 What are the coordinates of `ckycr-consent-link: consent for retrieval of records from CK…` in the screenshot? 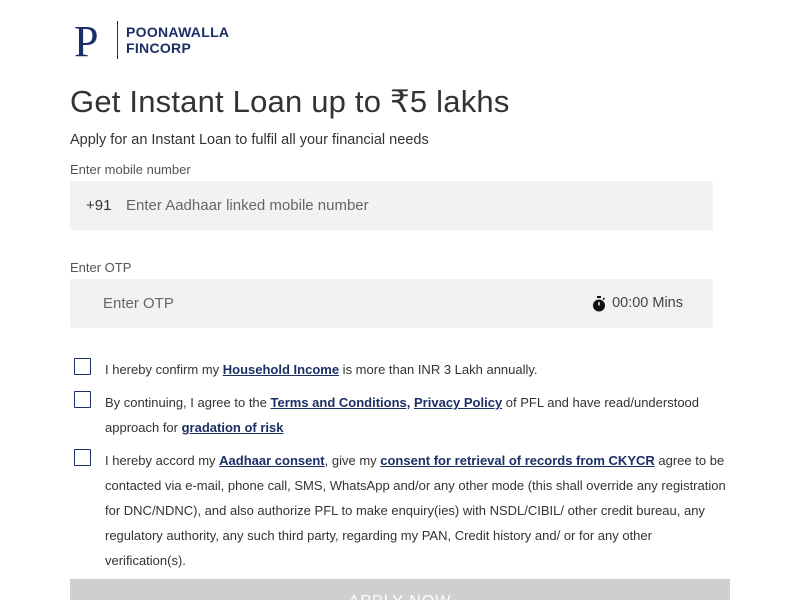 It's located at (517, 460).